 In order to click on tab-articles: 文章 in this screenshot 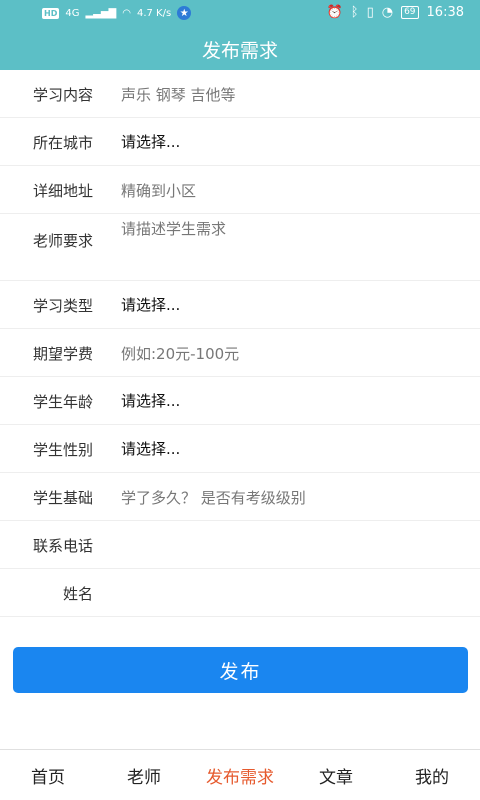, I will do `click(336, 775)`.